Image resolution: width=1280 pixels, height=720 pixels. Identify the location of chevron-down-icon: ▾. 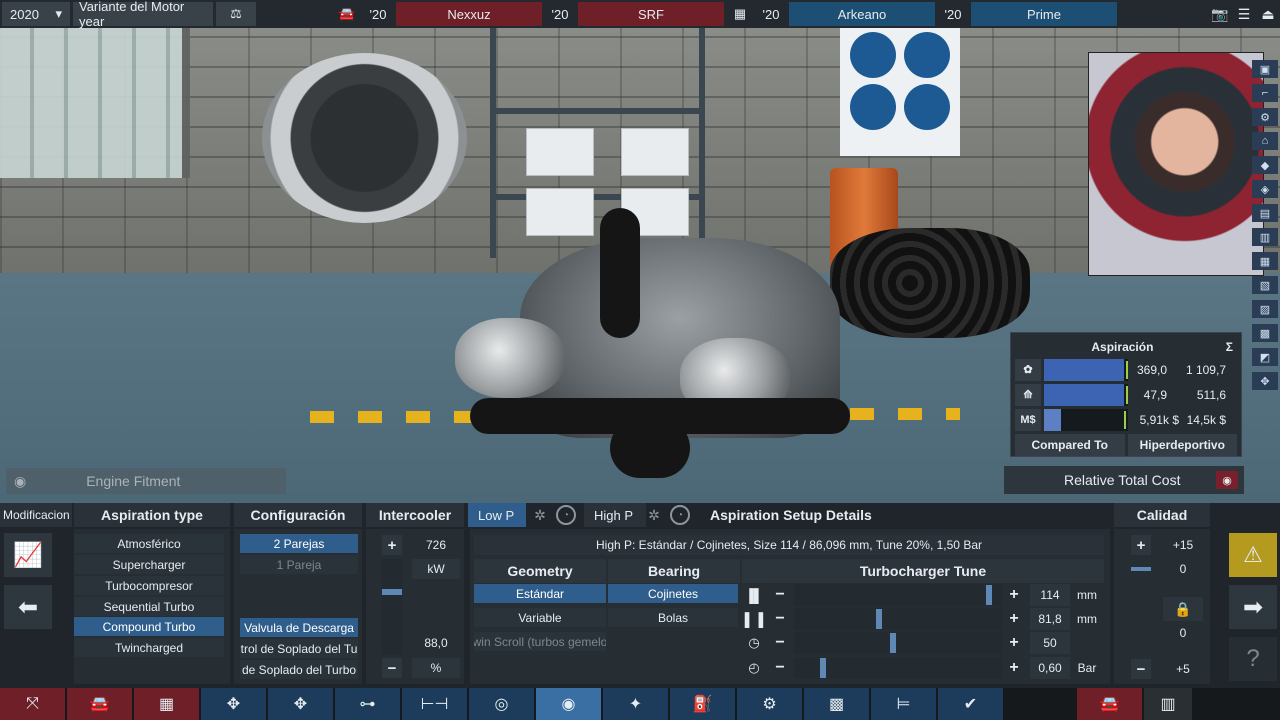
(58, 13).